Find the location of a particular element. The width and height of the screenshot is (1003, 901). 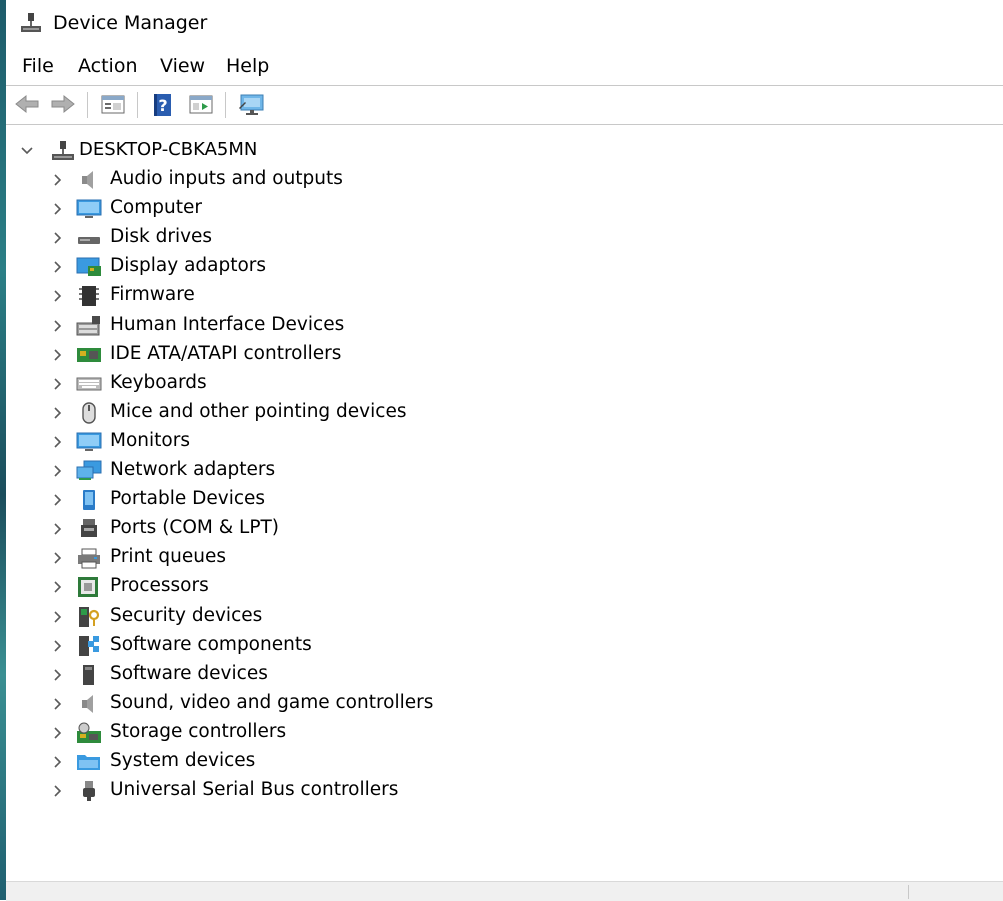

tree-category-item: Print queues is located at coordinates (306, 557).